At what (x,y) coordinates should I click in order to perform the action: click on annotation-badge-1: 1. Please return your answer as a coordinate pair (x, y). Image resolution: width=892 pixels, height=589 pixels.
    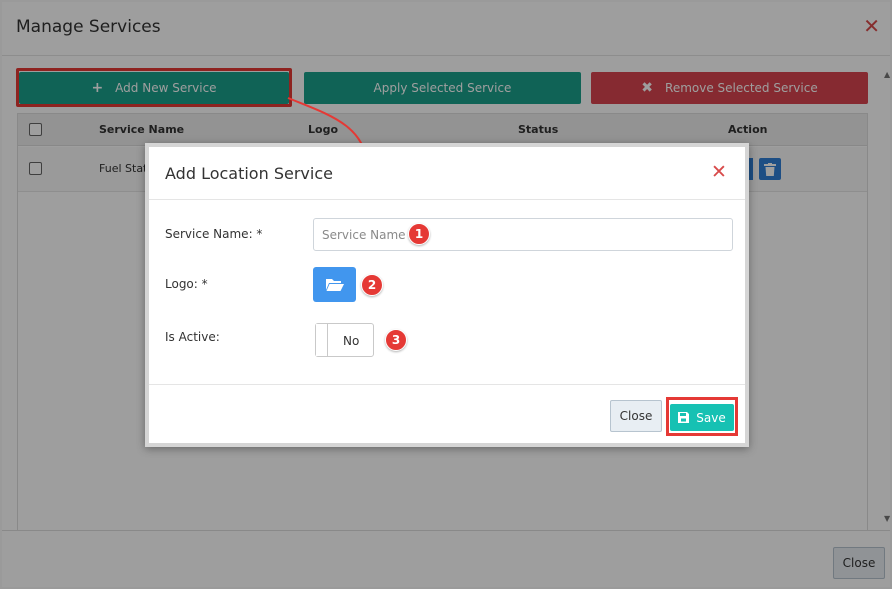
    Looking at the image, I should click on (419, 234).